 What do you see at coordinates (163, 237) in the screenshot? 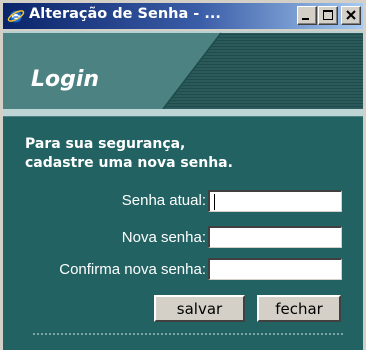
I see `new-password-label: Nova senha:` at bounding box center [163, 237].